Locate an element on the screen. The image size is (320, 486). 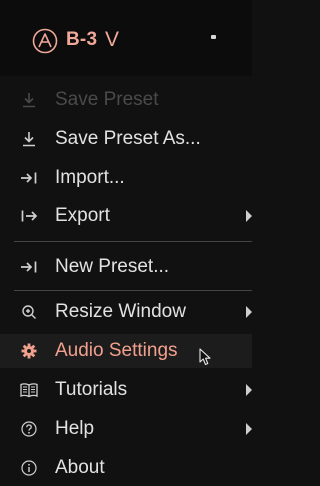
arturia-logo-icon is located at coordinates (45, 41).